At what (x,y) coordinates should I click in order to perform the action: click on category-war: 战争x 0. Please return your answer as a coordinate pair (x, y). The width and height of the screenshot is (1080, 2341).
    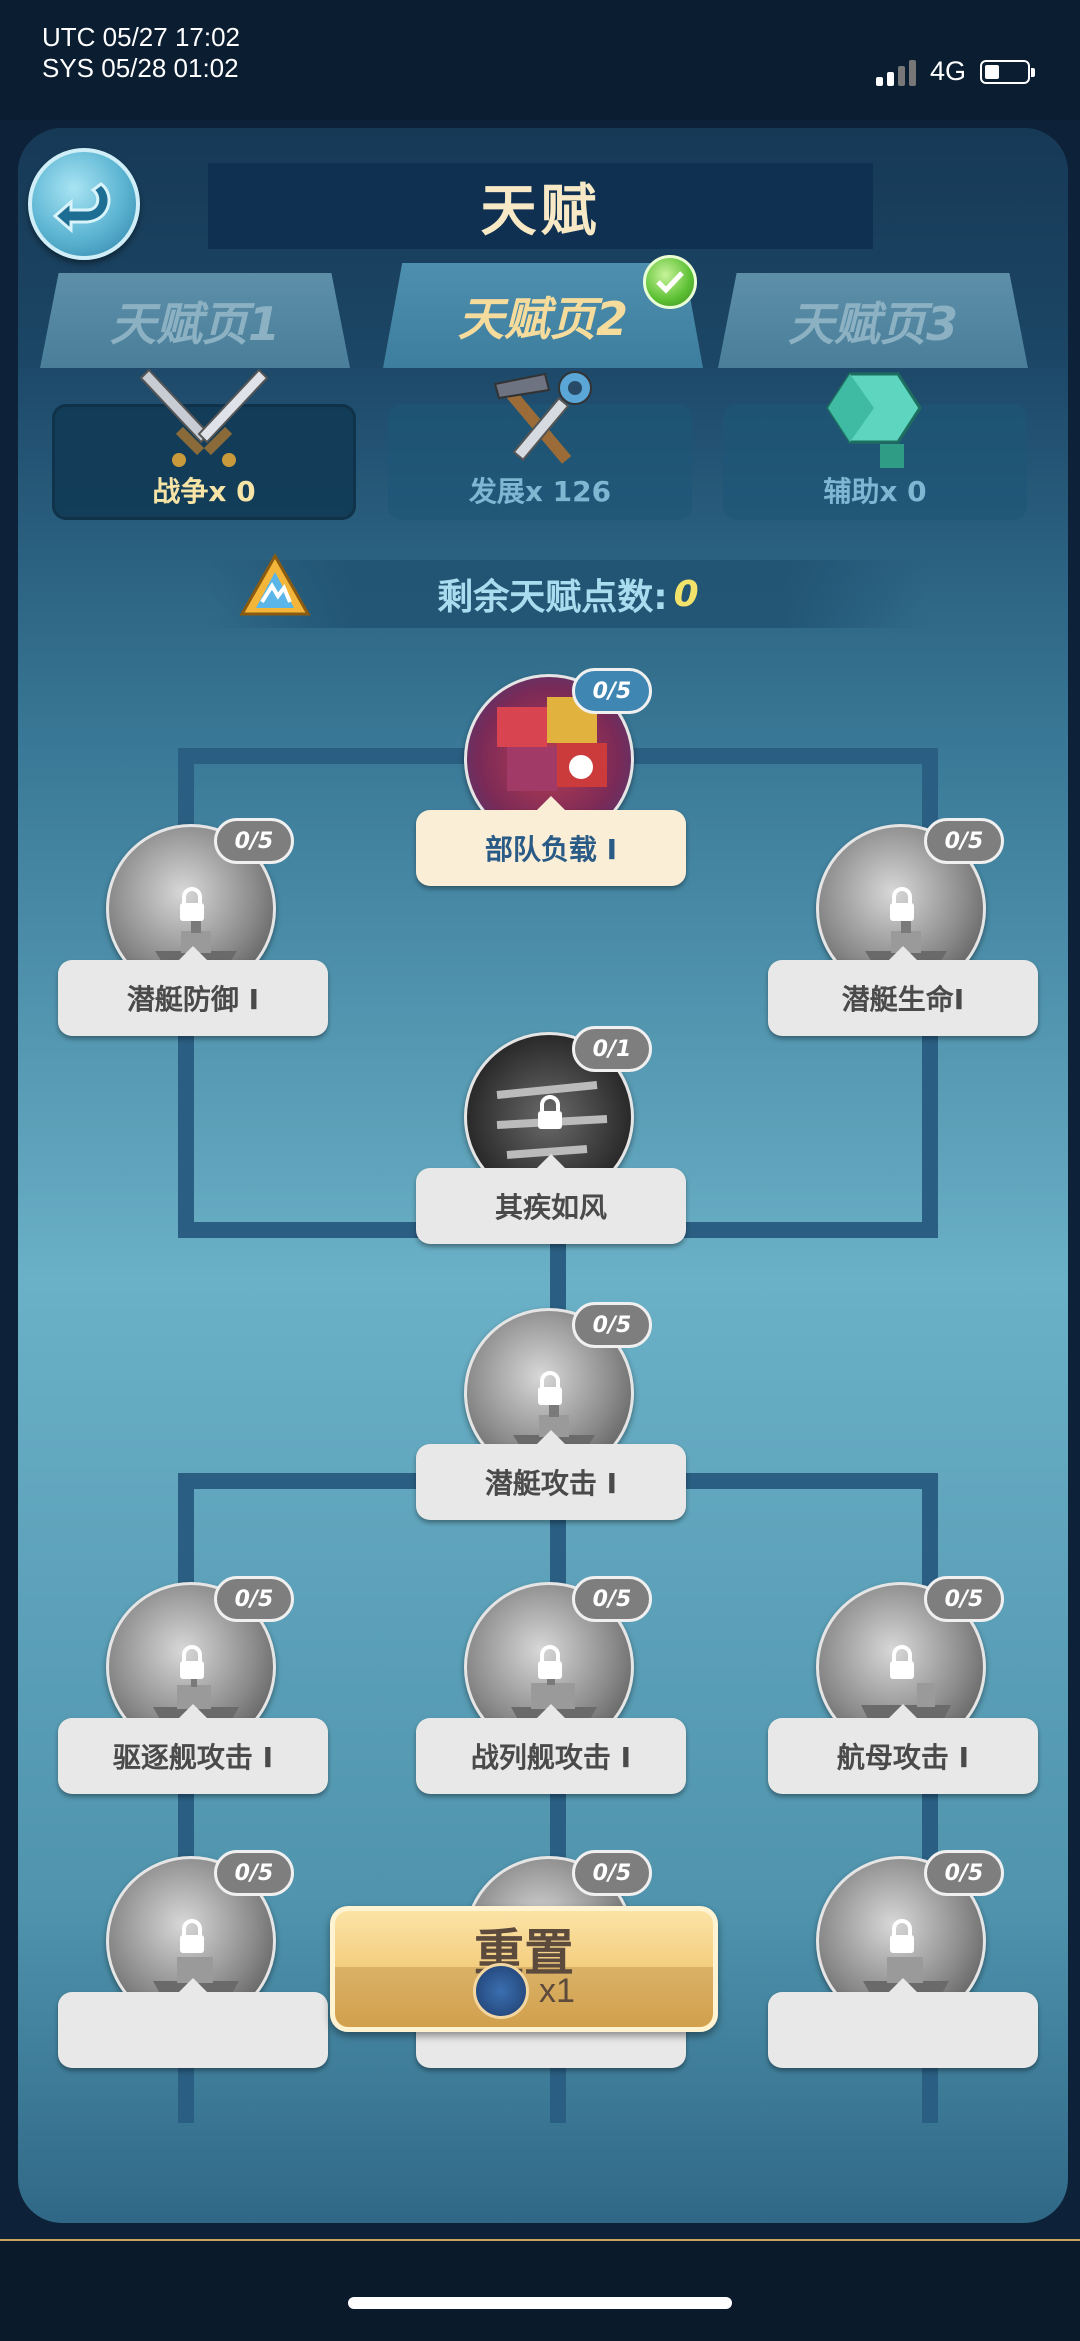
    Looking at the image, I should click on (204, 444).